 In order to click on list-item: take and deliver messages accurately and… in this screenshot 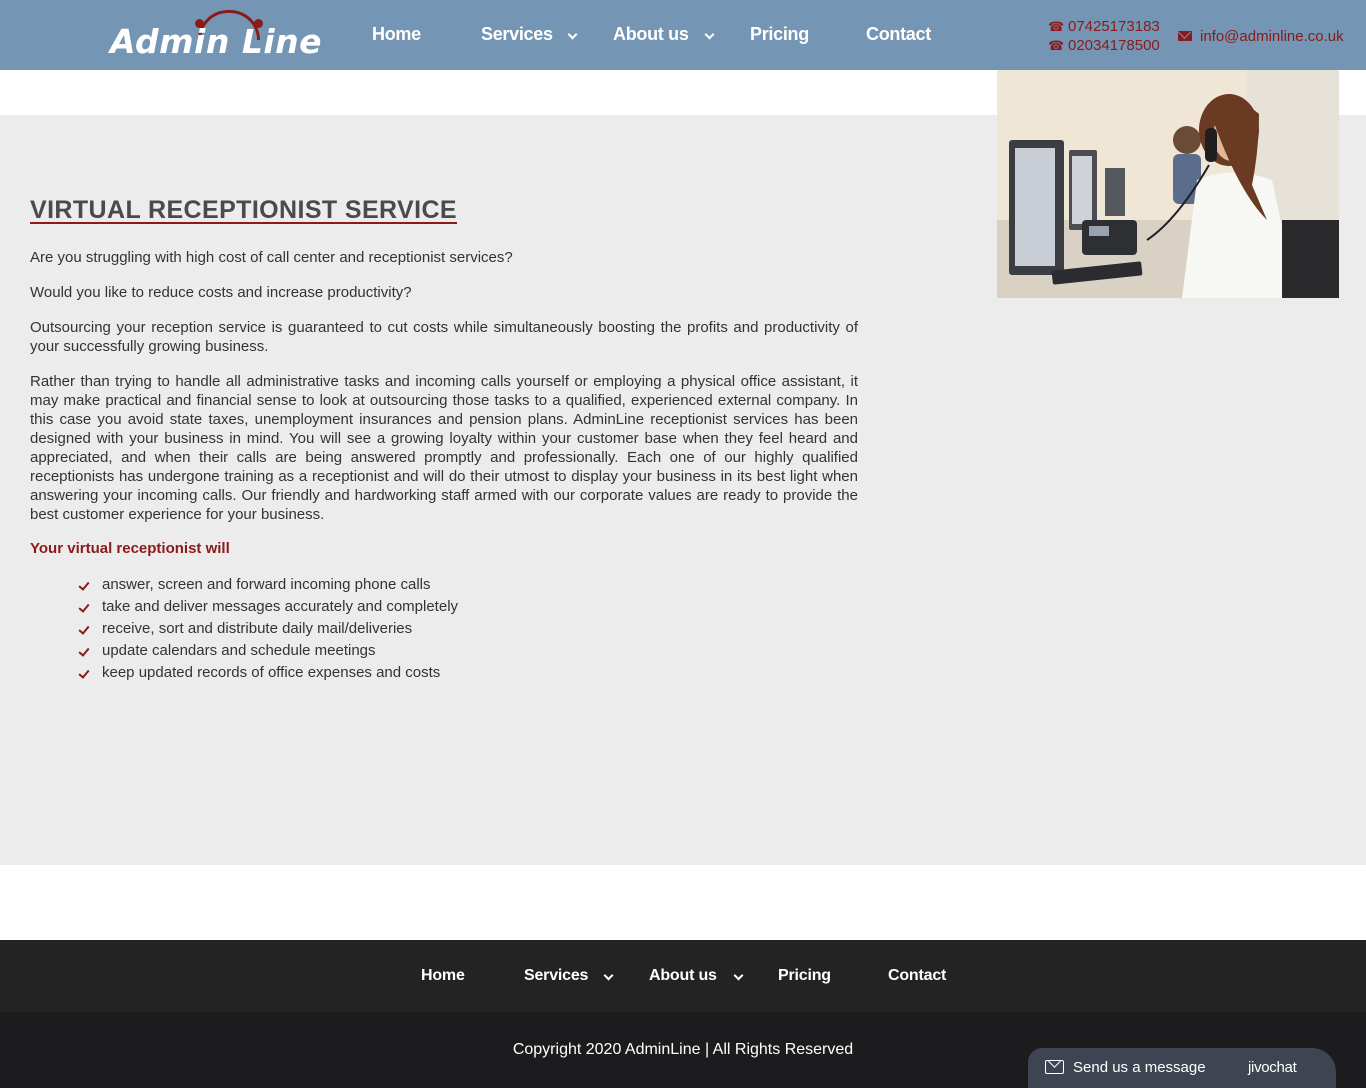, I will do `click(268, 607)`.